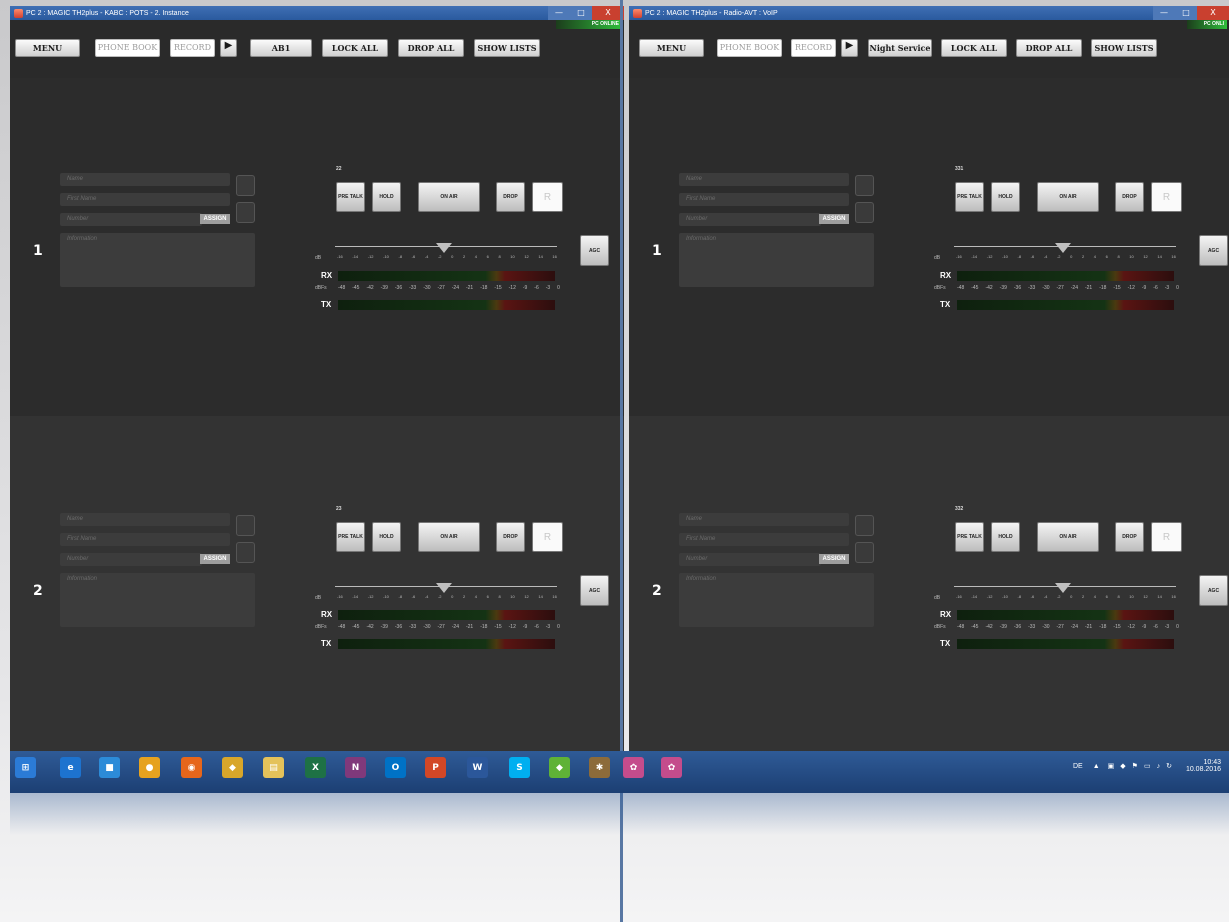 The width and height of the screenshot is (1229, 922). What do you see at coordinates (671, 767) in the screenshot?
I see `magic-icon-2: ✿` at bounding box center [671, 767].